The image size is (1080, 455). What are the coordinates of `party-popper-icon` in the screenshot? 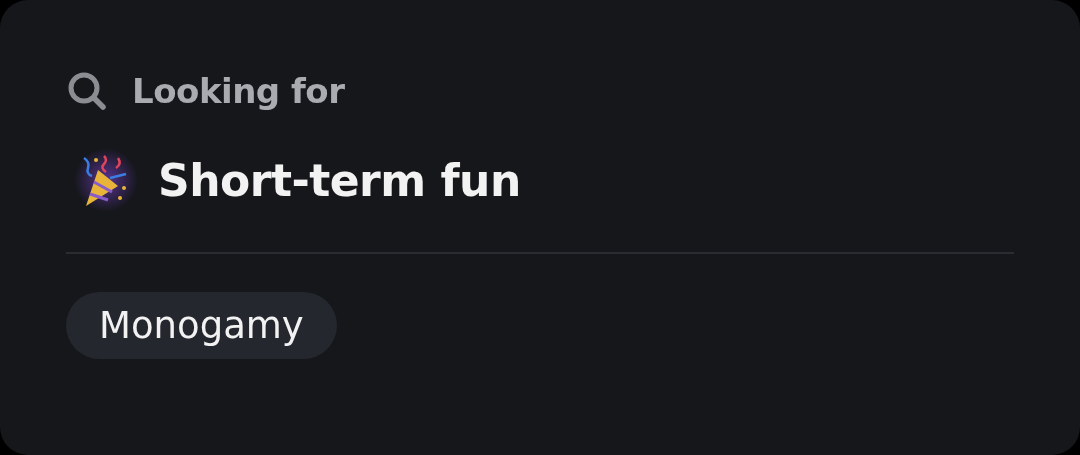 It's located at (106, 180).